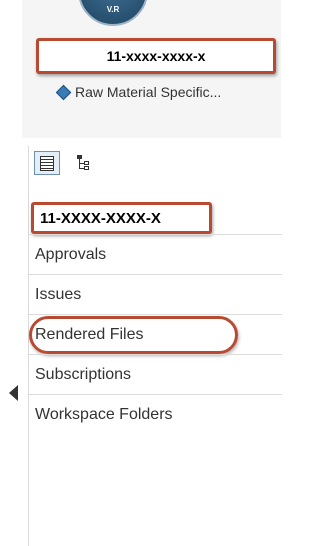 This screenshot has height=546, width=320. Describe the element at coordinates (156, 56) in the screenshot. I see `object-id-title: 11-xxxx-xxxx-x` at that location.